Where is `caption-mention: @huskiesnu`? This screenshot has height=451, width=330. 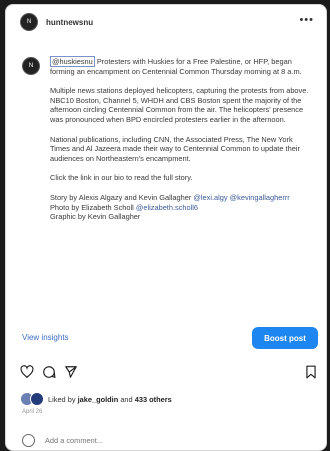
caption-mention: @huskiesnu is located at coordinates (72, 61).